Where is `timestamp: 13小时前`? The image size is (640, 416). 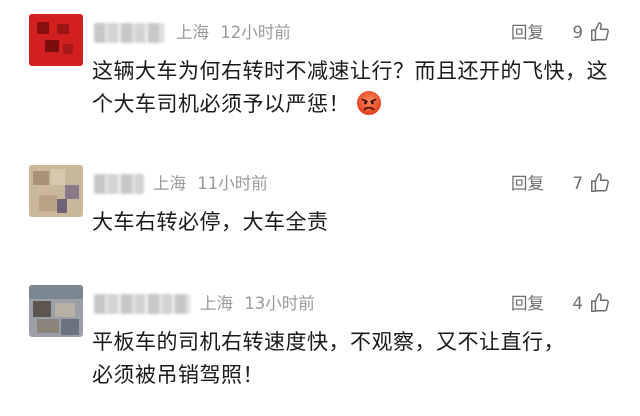 timestamp: 13小时前 is located at coordinates (279, 303).